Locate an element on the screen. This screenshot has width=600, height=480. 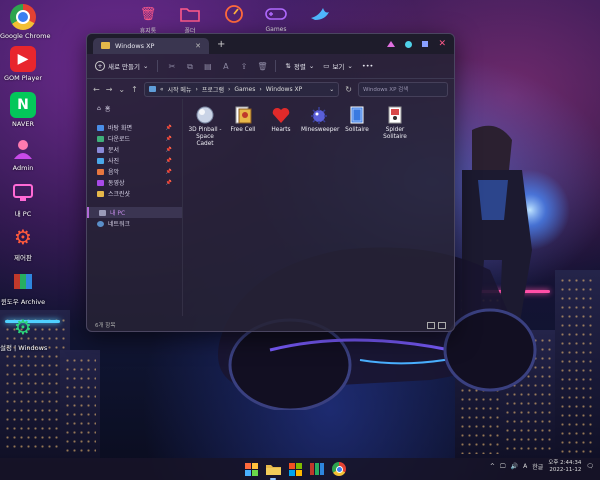
sidebar-item-this-pc: 내 PC is located at coordinates (134, 212).